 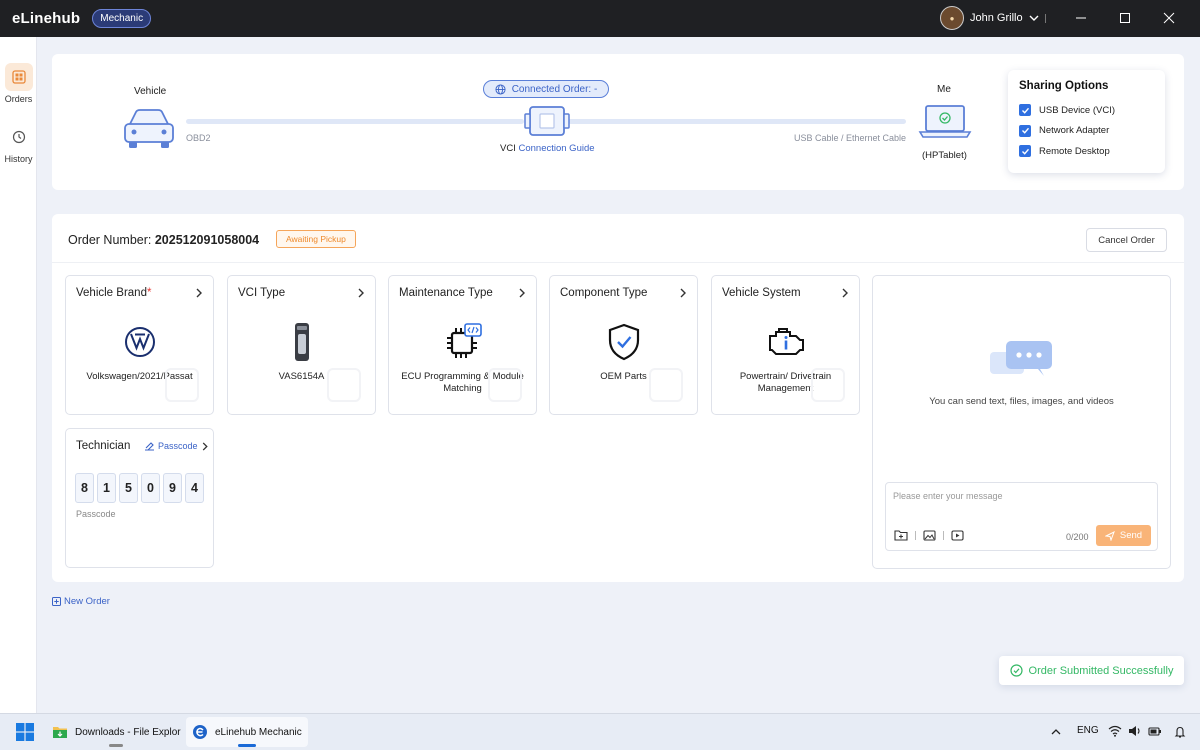 What do you see at coordinates (945, 121) in the screenshot?
I see `laptop-icon` at bounding box center [945, 121].